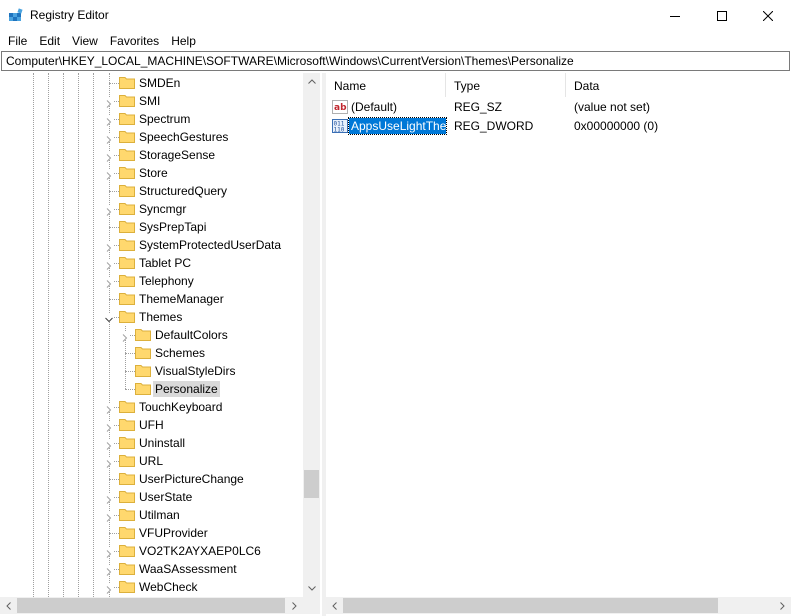  What do you see at coordinates (152, 173) in the screenshot?
I see `tree-item-store: Store` at bounding box center [152, 173].